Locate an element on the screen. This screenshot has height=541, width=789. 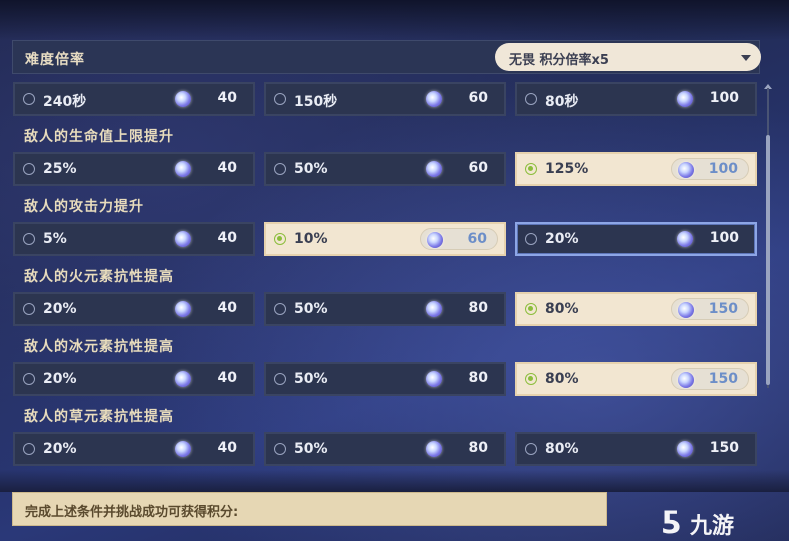
watermark-text: 九游 is located at coordinates (712, 526).